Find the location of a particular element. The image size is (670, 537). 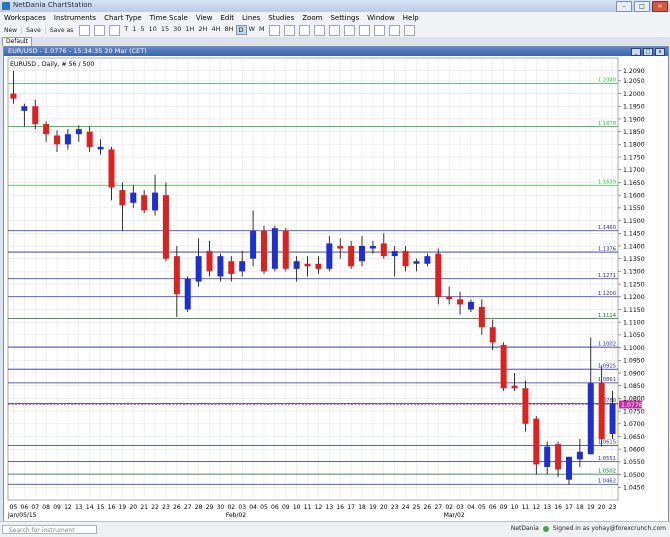

y-tick-label: 1.0550 is located at coordinates (634, 462).